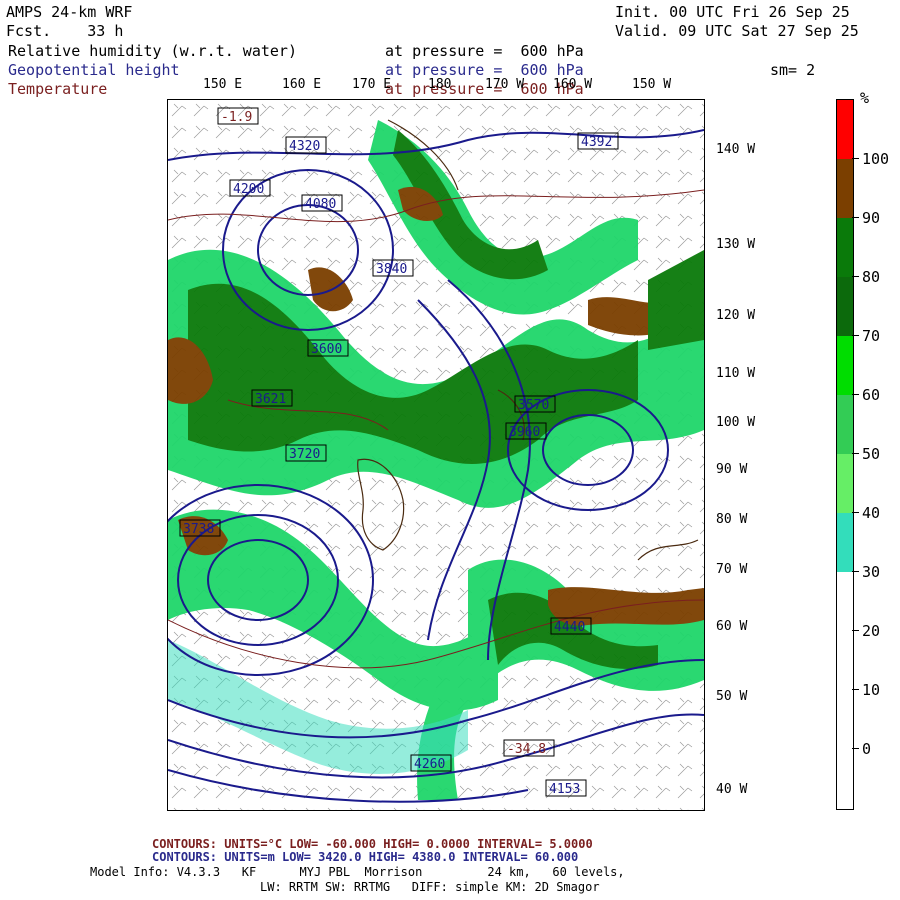  I want to click on svg-text: 3840, so click(391, 269).